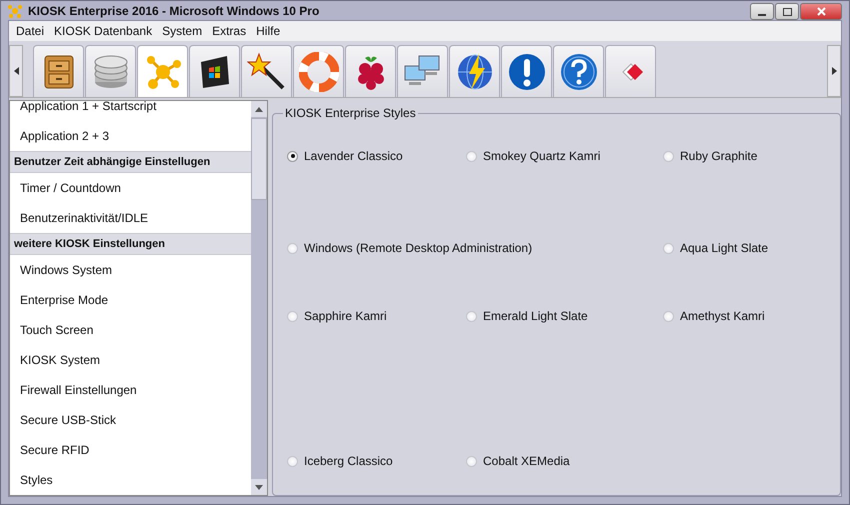 The height and width of the screenshot is (505, 850). I want to click on sidebar-item: Windows System, so click(130, 270).